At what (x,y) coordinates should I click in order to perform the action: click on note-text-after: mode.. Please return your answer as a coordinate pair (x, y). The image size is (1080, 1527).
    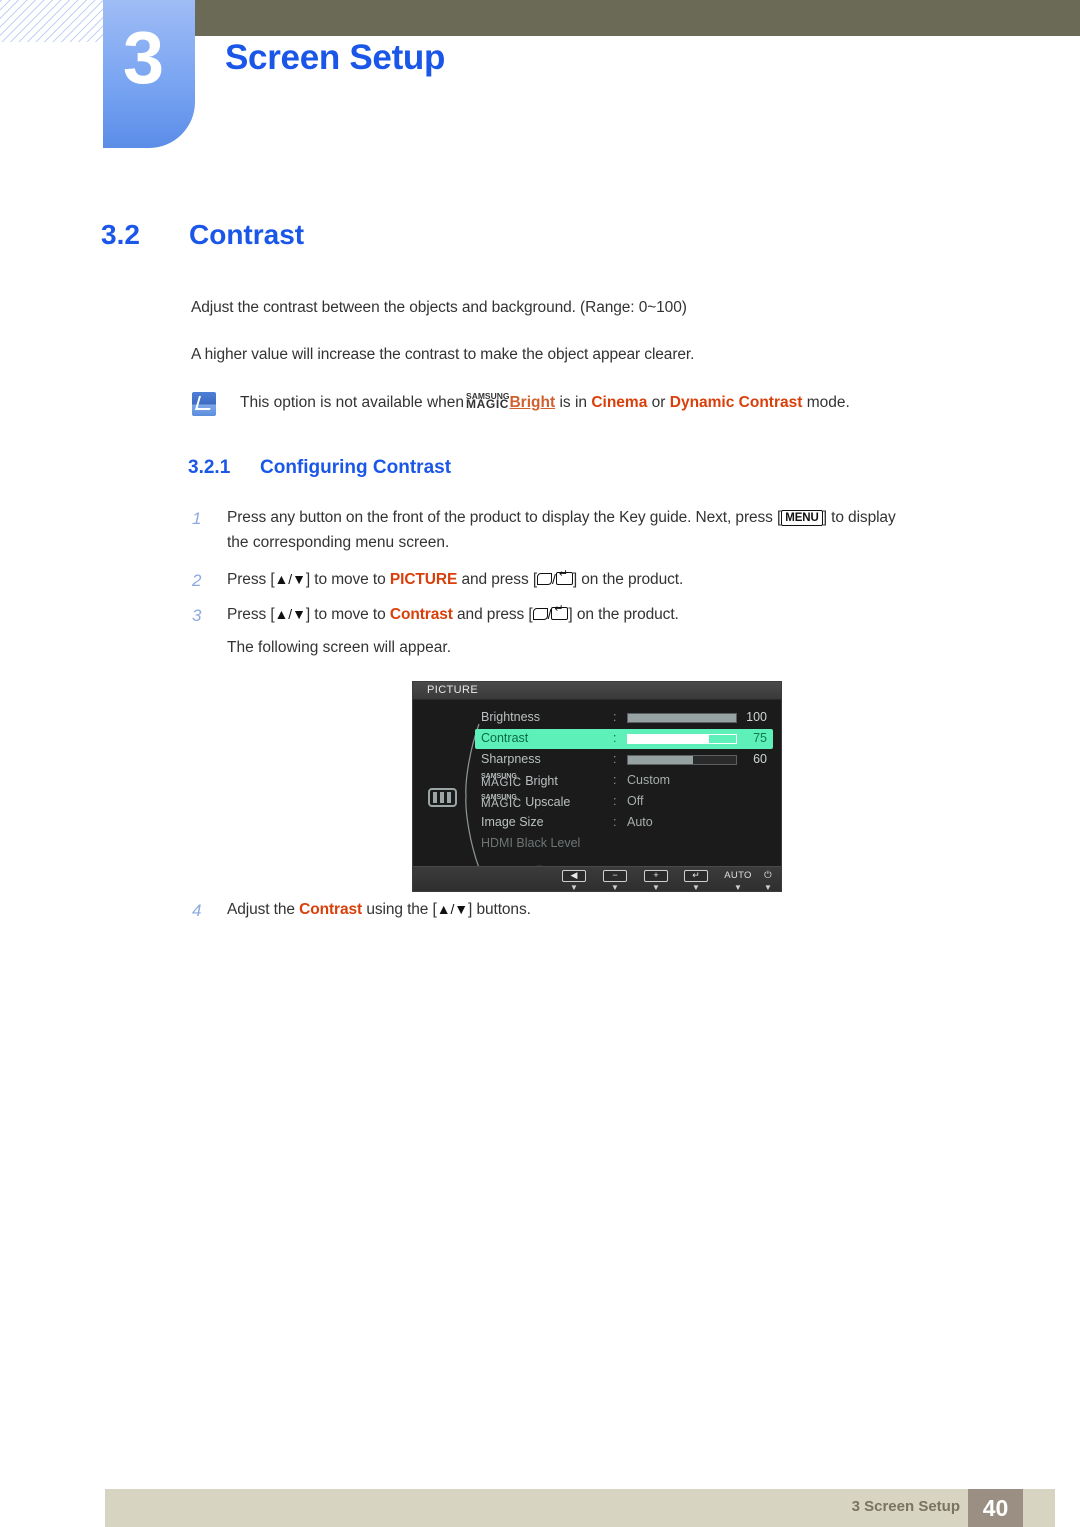
    Looking at the image, I should click on (828, 402).